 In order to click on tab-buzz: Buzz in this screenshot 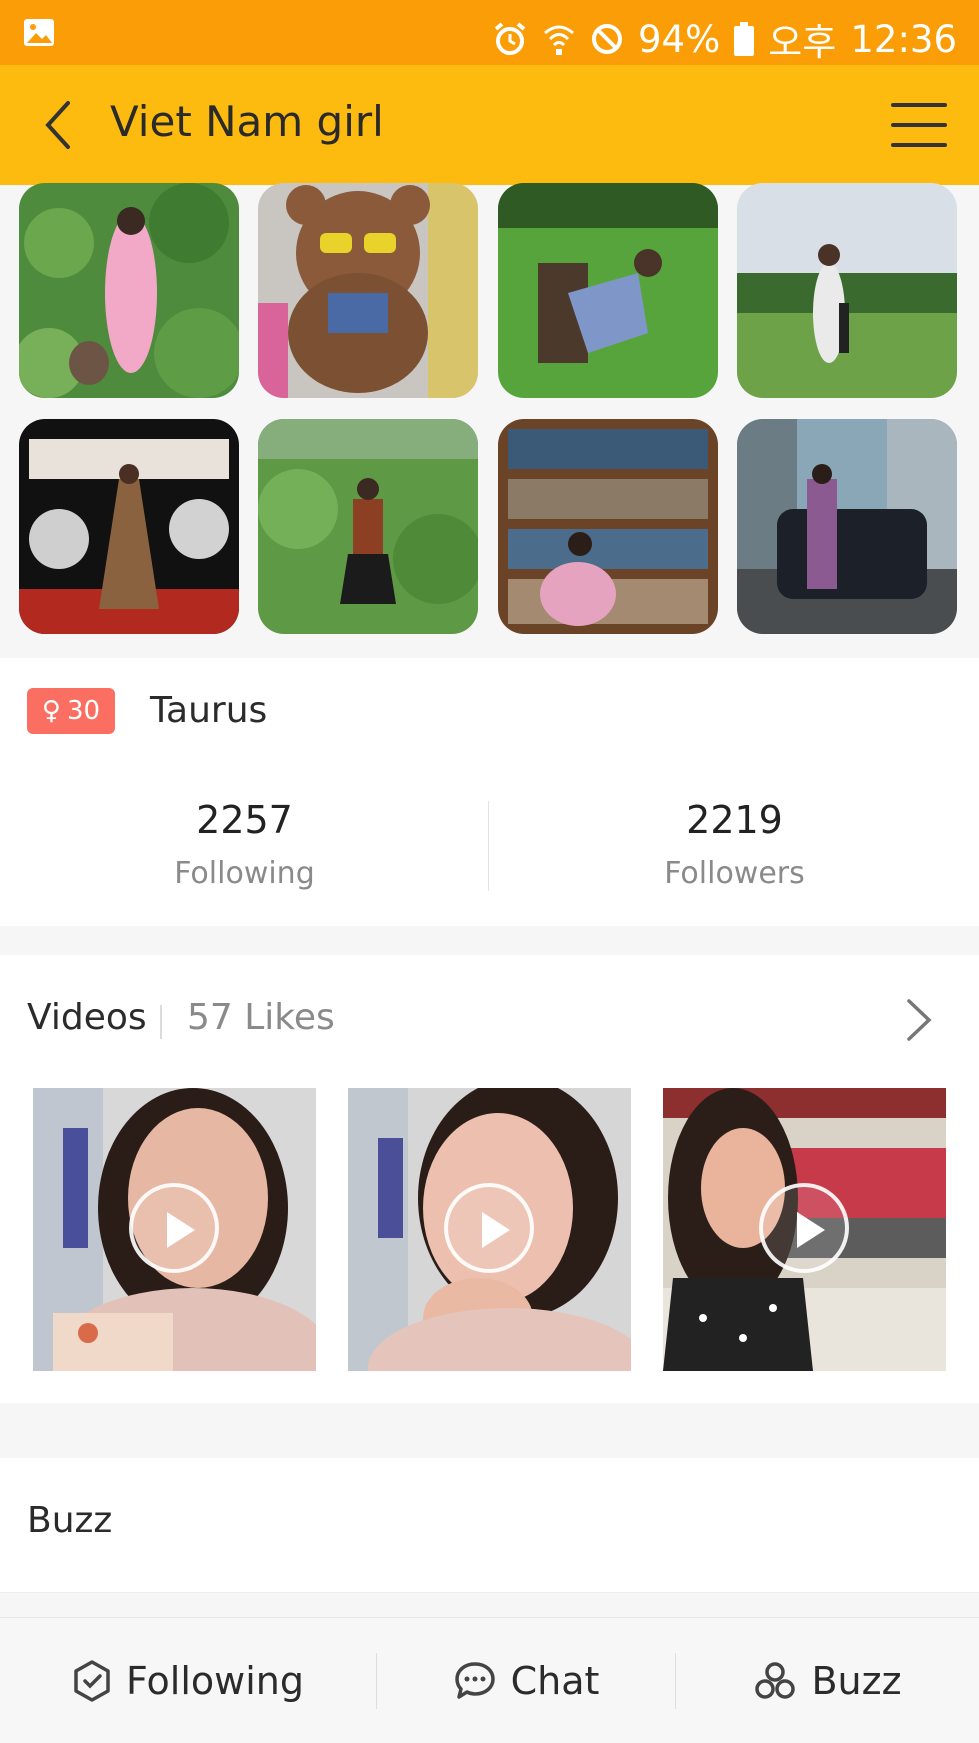, I will do `click(827, 1680)`.